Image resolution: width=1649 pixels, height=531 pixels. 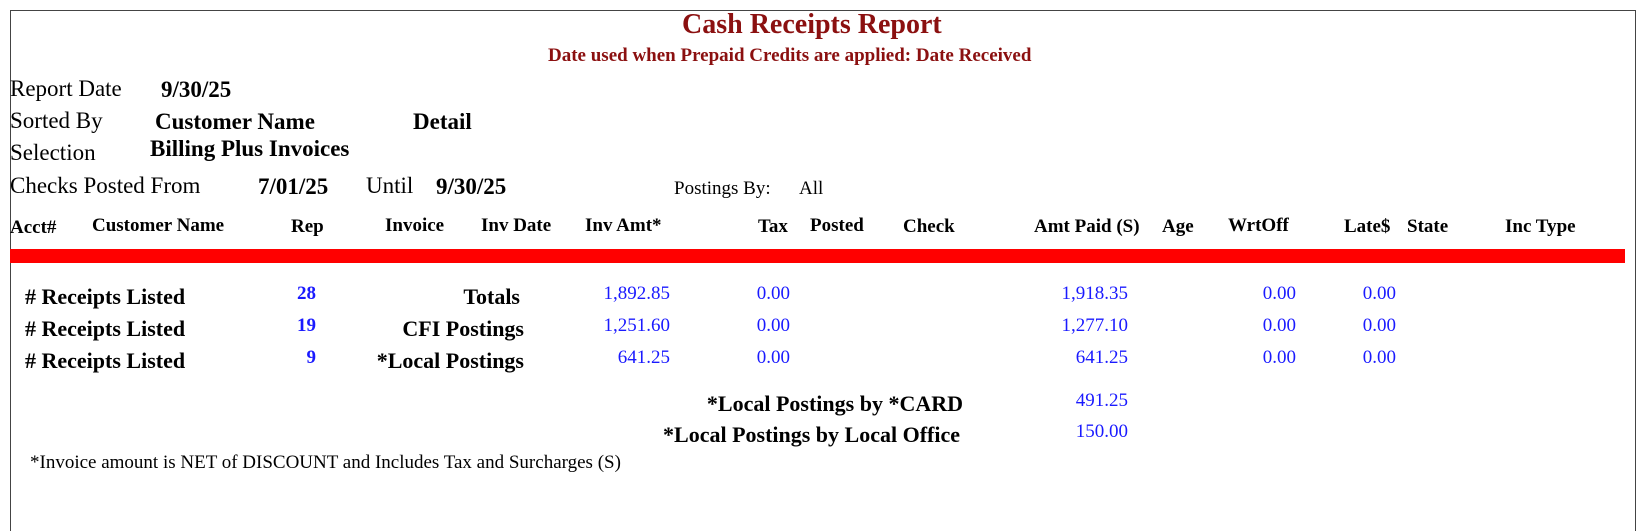 What do you see at coordinates (1101, 400) in the screenshot?
I see `local-card-value: 491.25` at bounding box center [1101, 400].